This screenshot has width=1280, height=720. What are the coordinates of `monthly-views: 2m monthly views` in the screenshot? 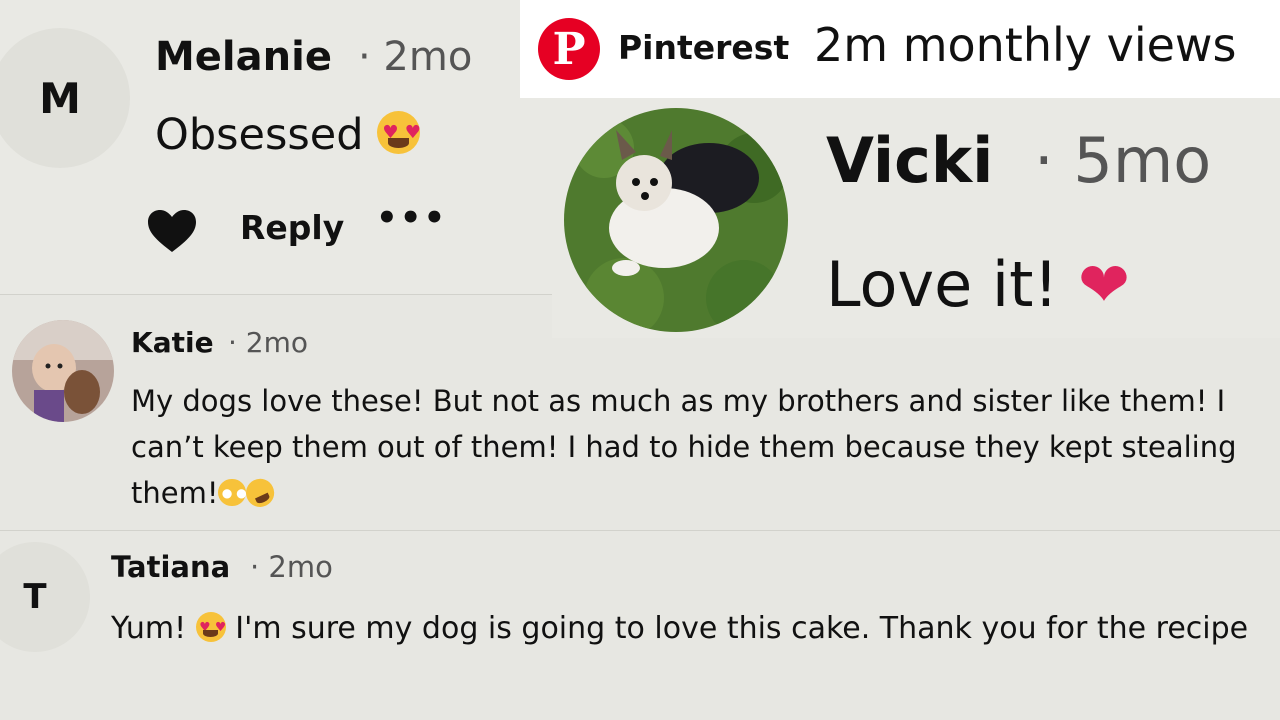 It's located at (1025, 45).